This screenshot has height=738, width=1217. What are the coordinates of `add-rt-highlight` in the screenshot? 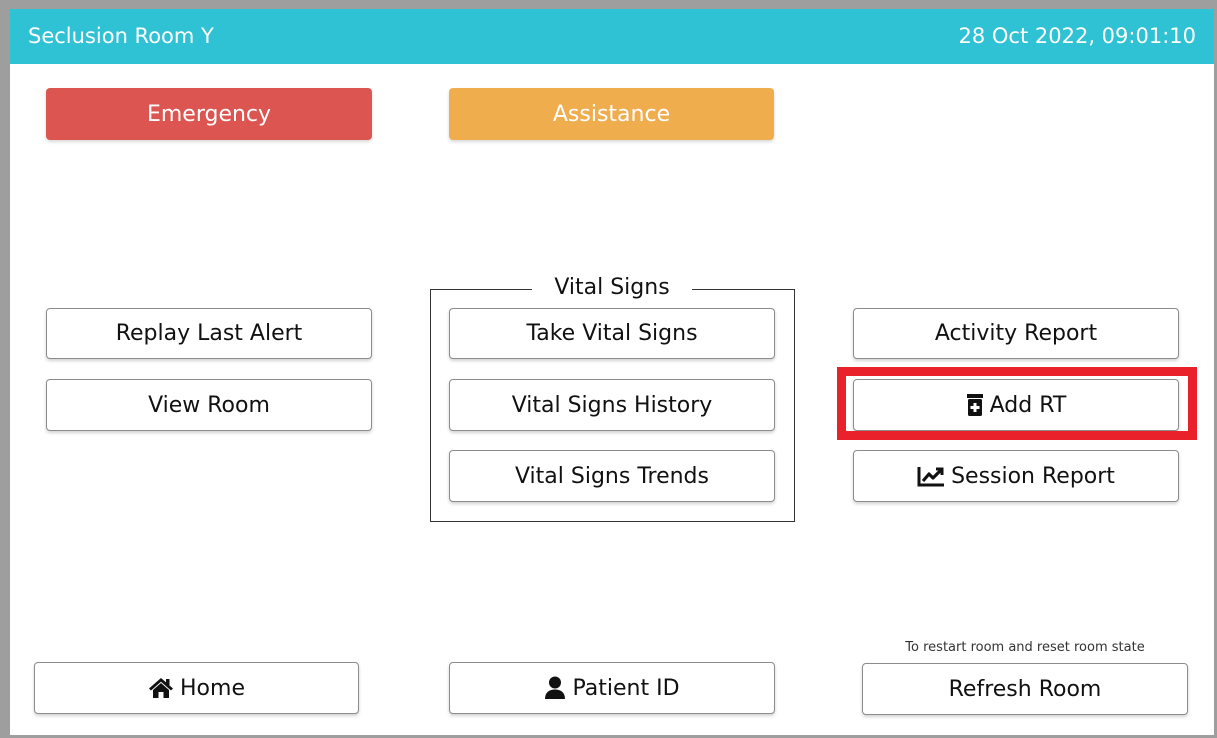 It's located at (1017, 403).